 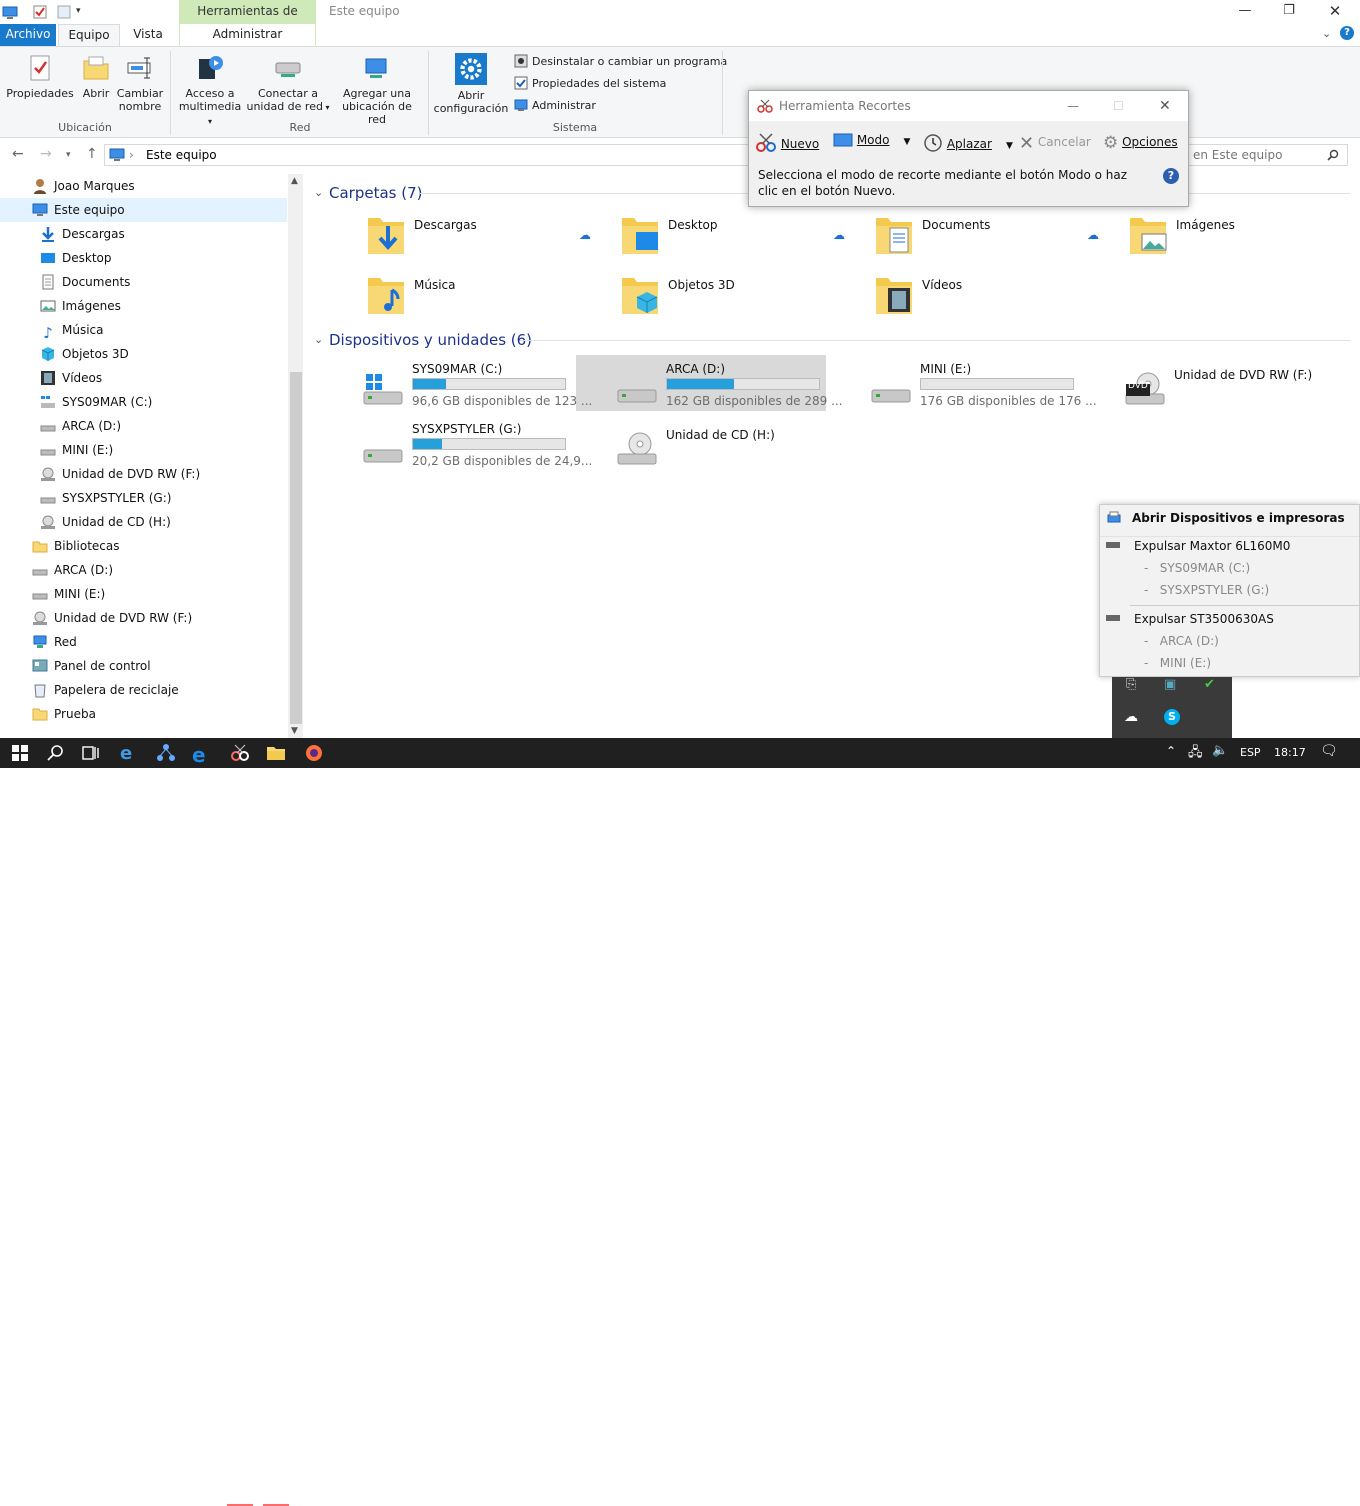 What do you see at coordinates (91, 666) in the screenshot?
I see `nav-item-panel-control: Panel de control` at bounding box center [91, 666].